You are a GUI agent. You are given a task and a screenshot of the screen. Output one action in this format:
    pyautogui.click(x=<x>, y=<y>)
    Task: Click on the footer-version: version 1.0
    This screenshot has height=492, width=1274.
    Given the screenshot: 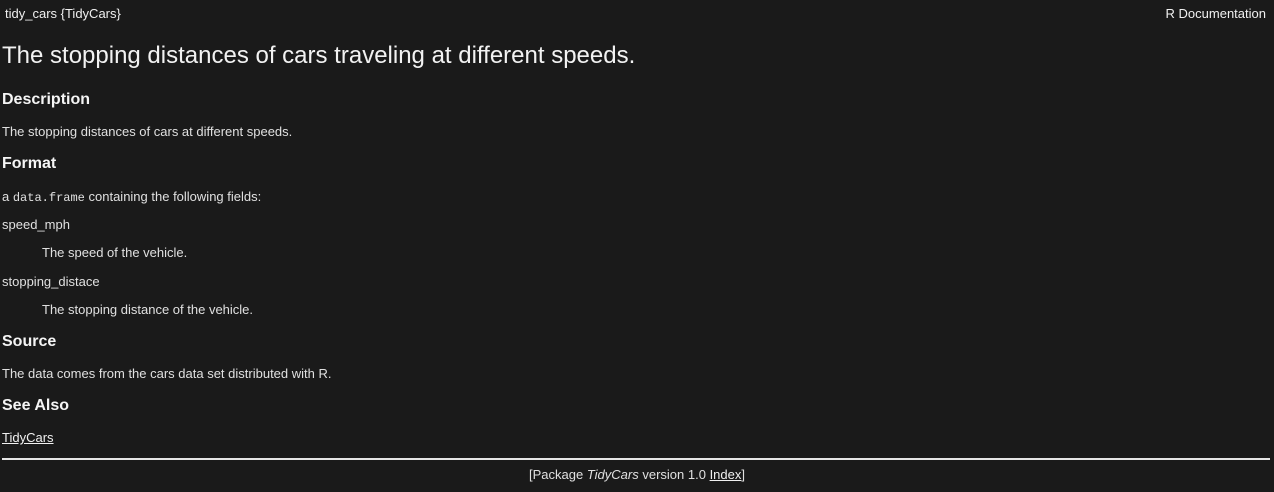 What is the action you would take?
    pyautogui.click(x=674, y=474)
    